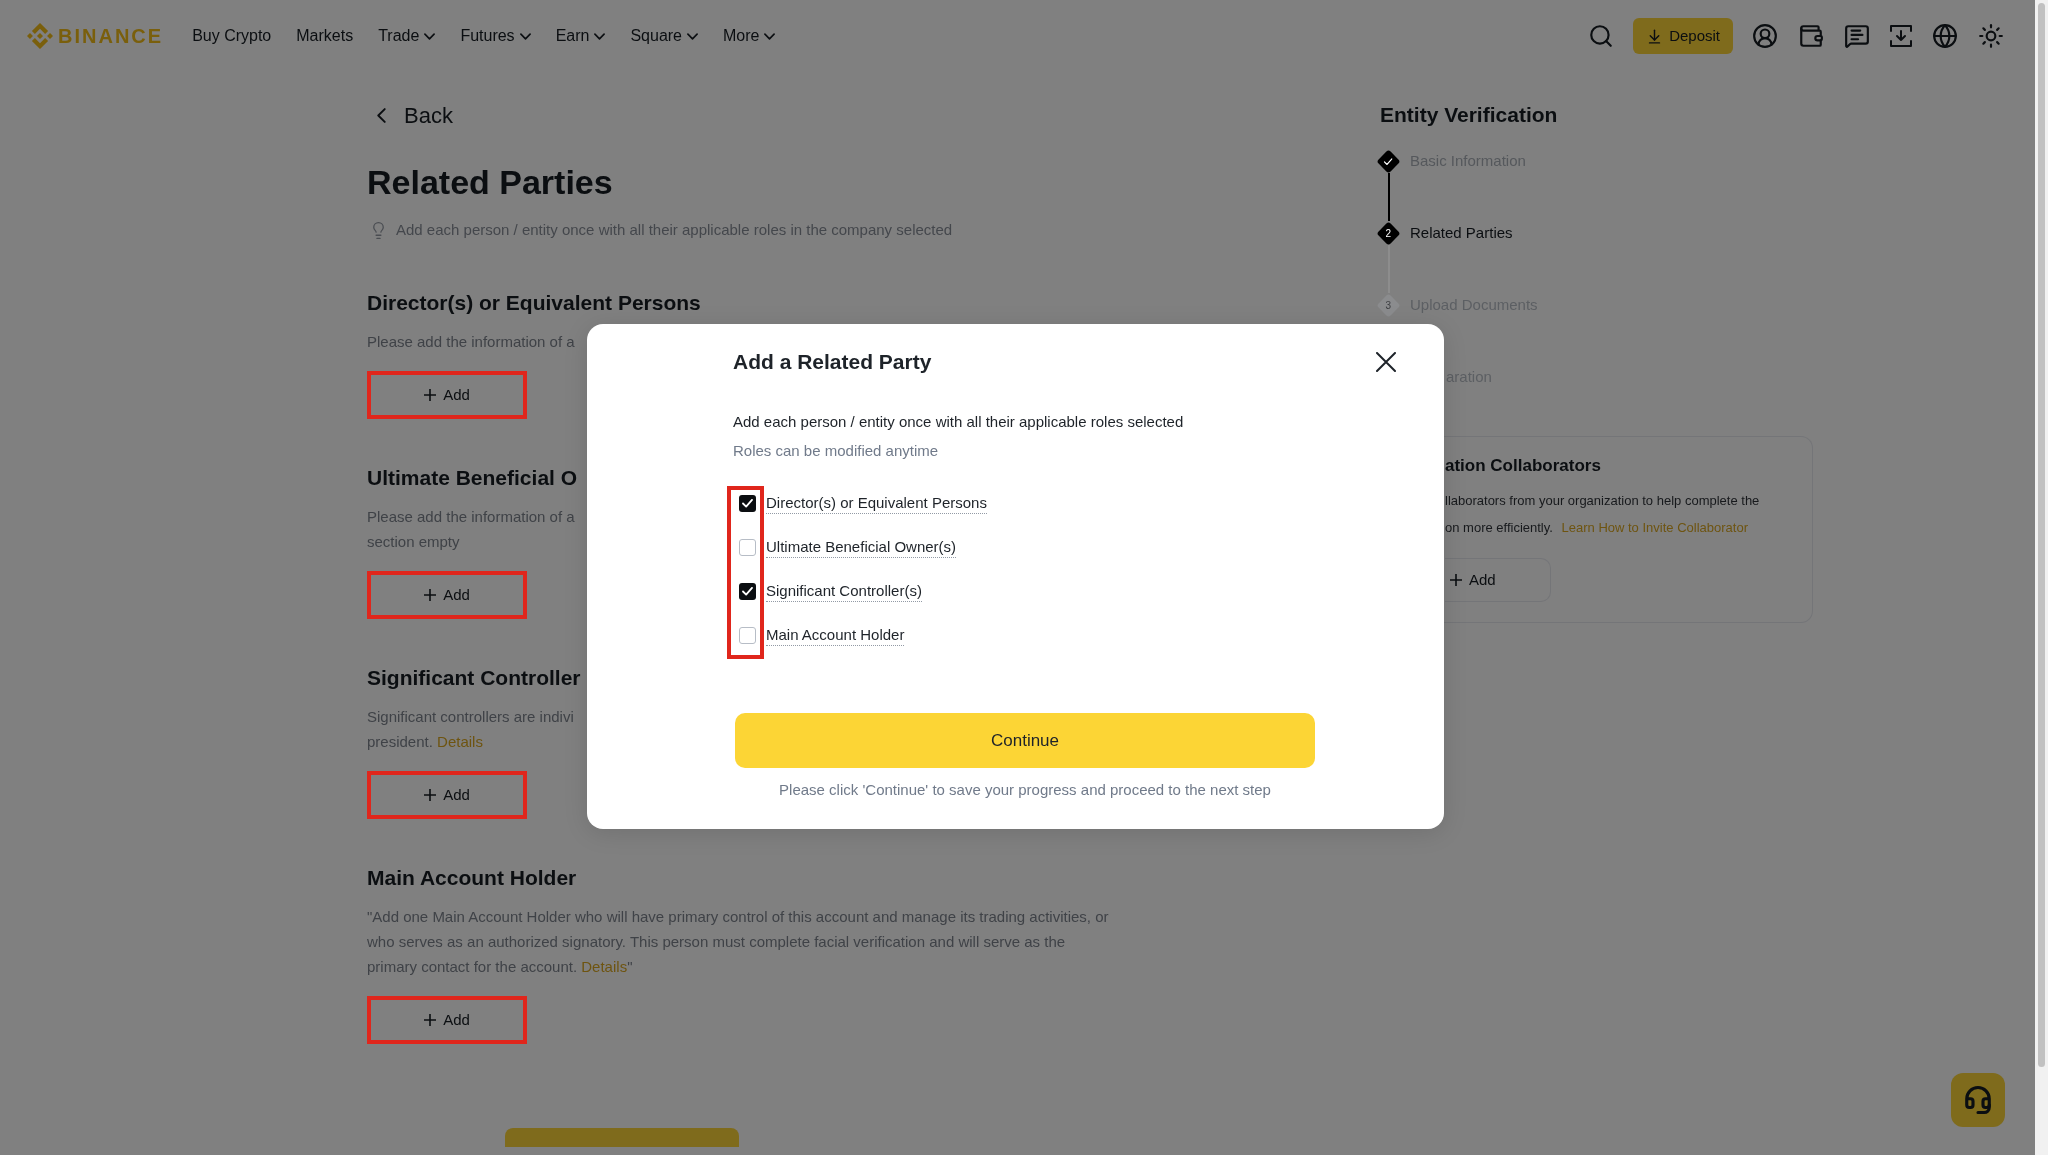  Describe the element at coordinates (407, 36) in the screenshot. I see `nav-menu-item: Trade` at that location.